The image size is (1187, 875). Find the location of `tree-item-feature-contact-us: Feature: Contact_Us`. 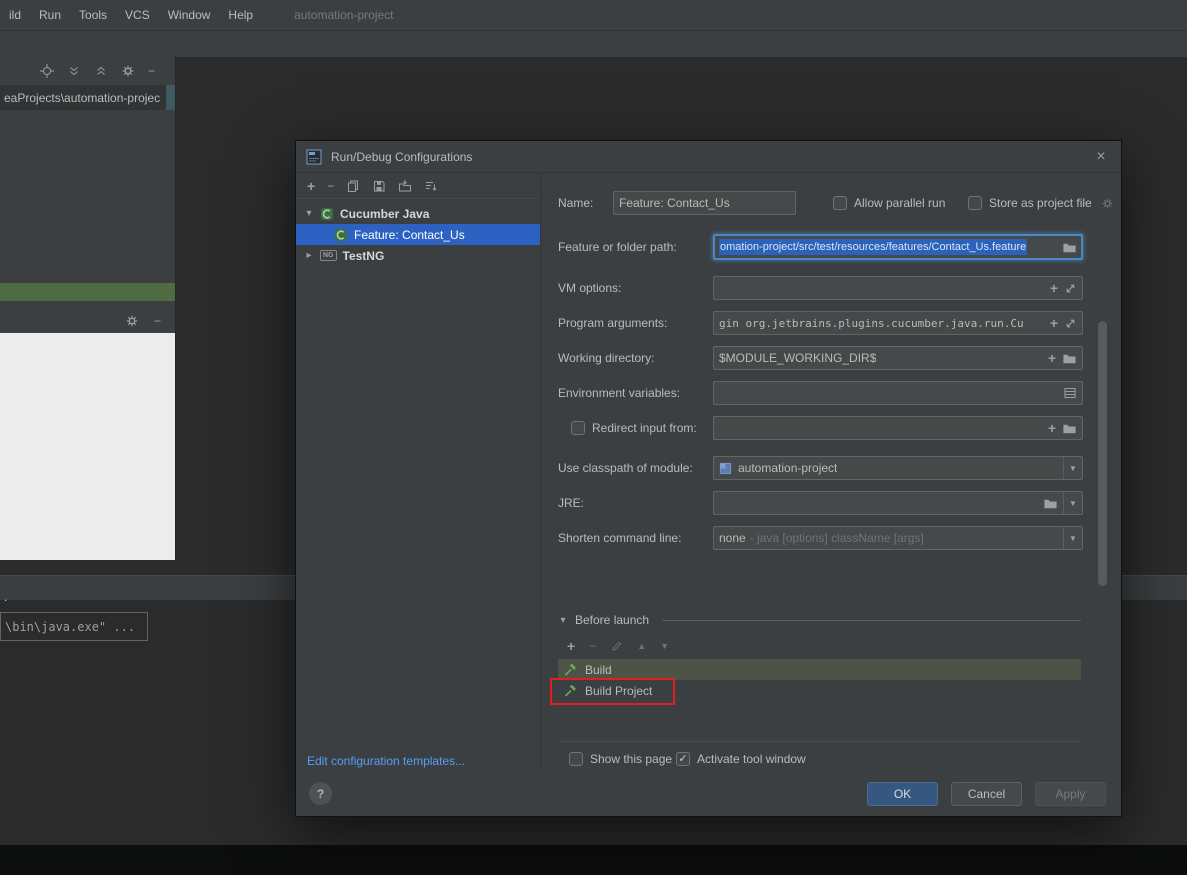

tree-item-feature-contact-us: Feature: Contact_Us is located at coordinates (418, 234).